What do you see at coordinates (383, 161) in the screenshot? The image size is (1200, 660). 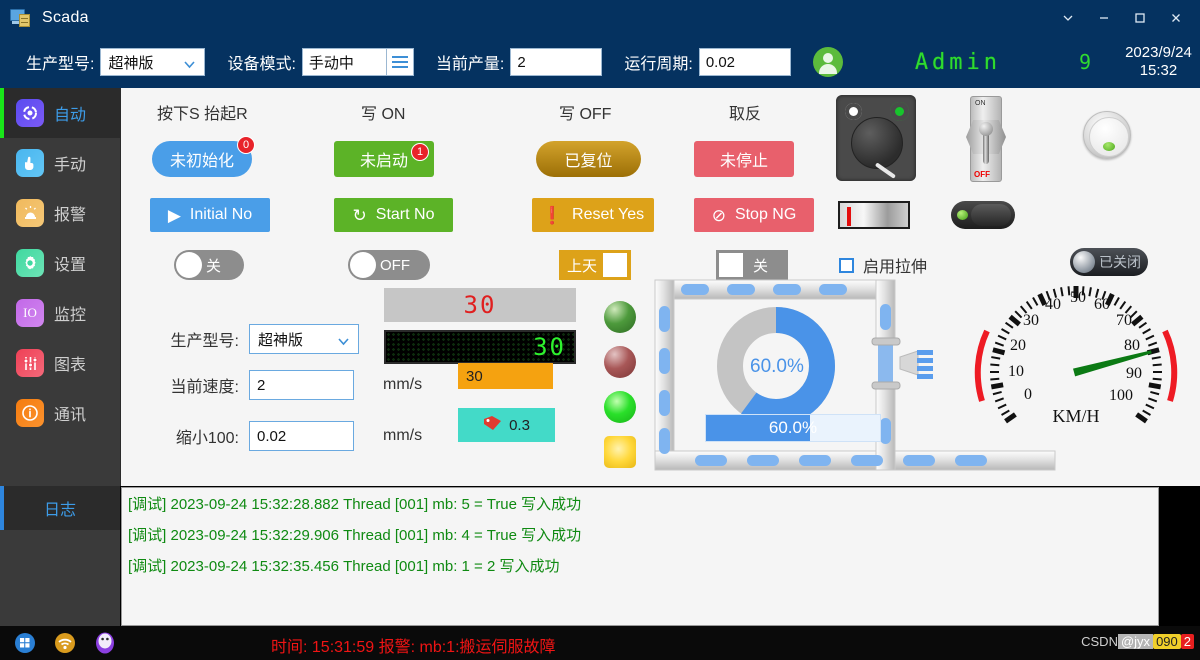 I see `pill-label: 未启动` at bounding box center [383, 161].